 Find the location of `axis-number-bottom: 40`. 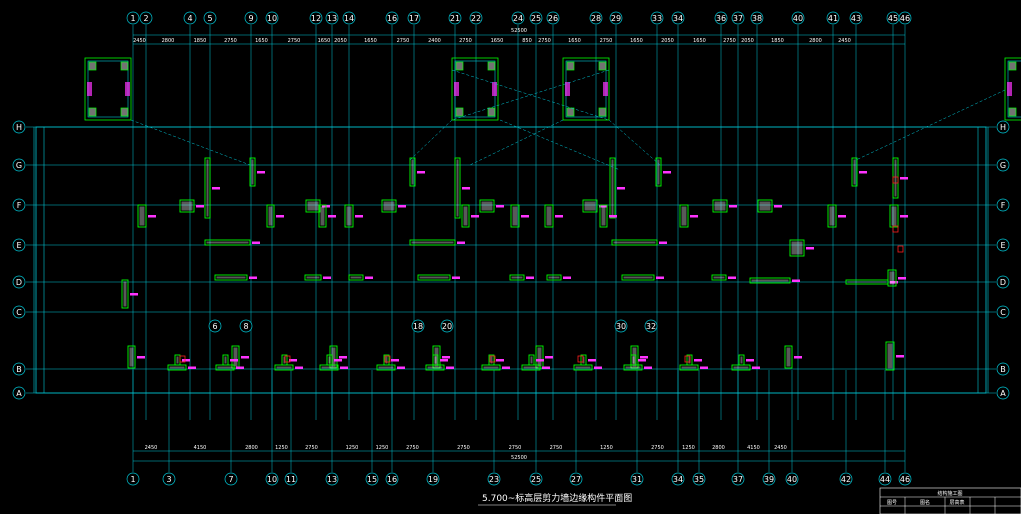

axis-number-bottom: 40 is located at coordinates (792, 479).